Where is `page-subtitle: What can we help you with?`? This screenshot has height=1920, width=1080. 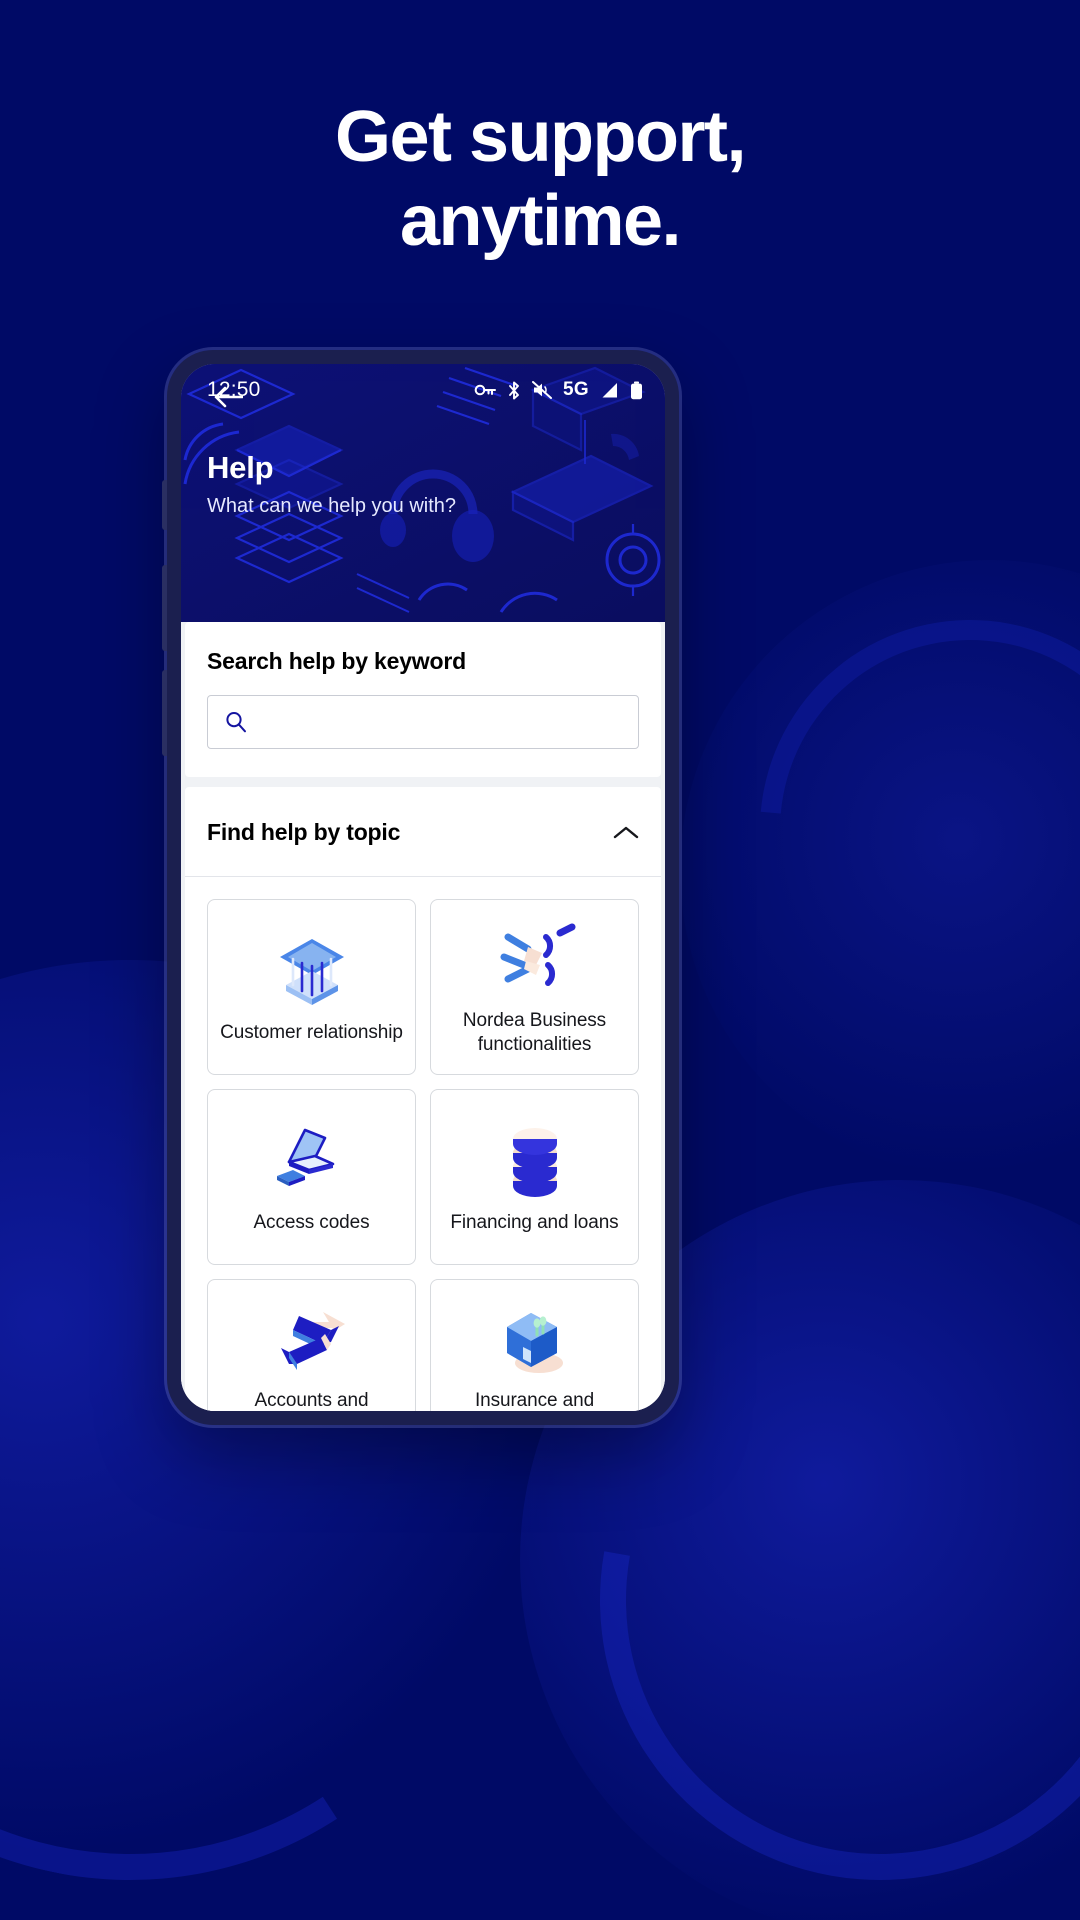
page-subtitle: What can we help you with? is located at coordinates (332, 506).